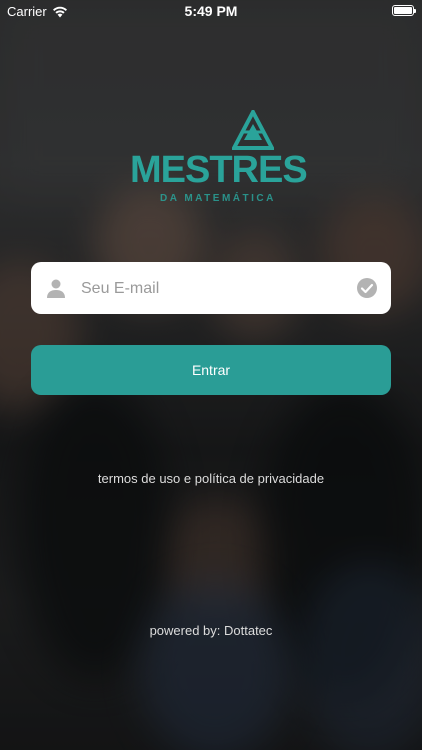 The image size is (422, 750). What do you see at coordinates (219, 170) in the screenshot?
I see `logo-title: MESTRES` at bounding box center [219, 170].